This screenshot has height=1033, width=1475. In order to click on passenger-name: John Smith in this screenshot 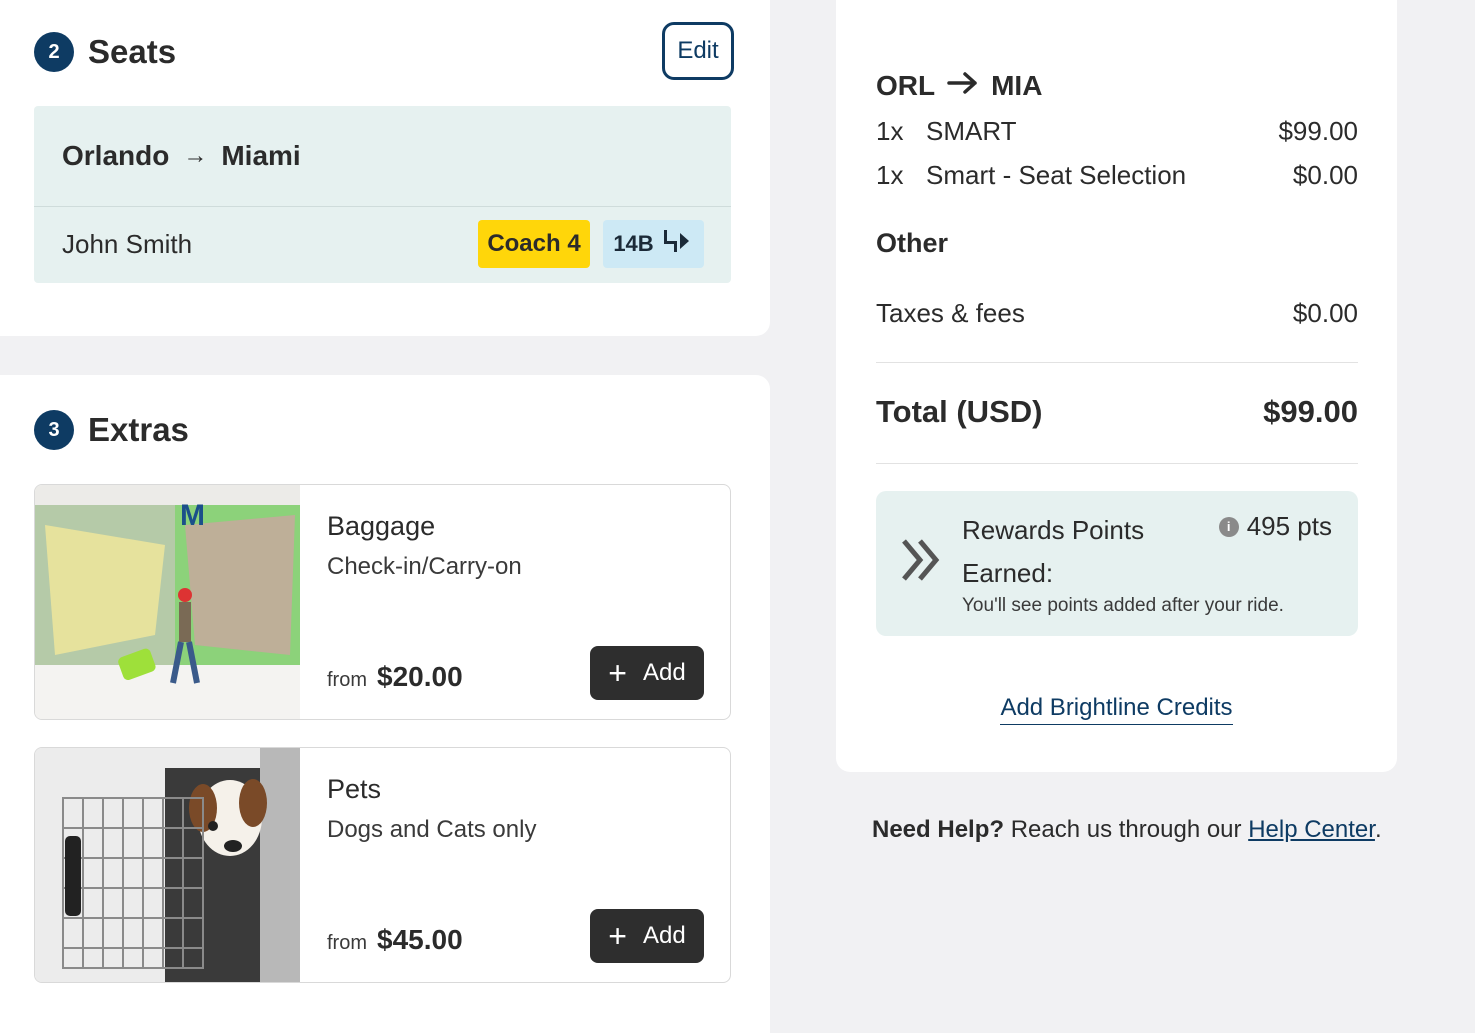, I will do `click(127, 244)`.